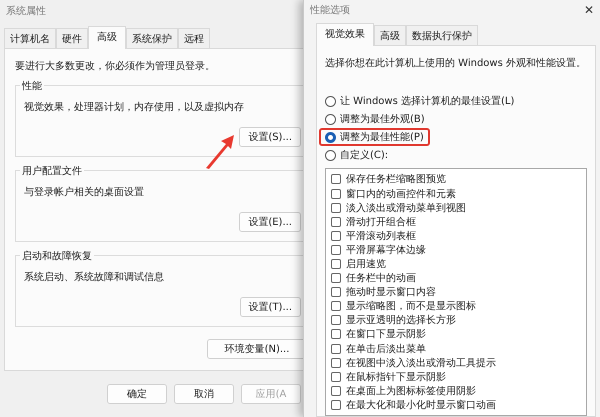 The height and width of the screenshot is (417, 600). What do you see at coordinates (72, 38) in the screenshot?
I see `tab: 硬件` at bounding box center [72, 38].